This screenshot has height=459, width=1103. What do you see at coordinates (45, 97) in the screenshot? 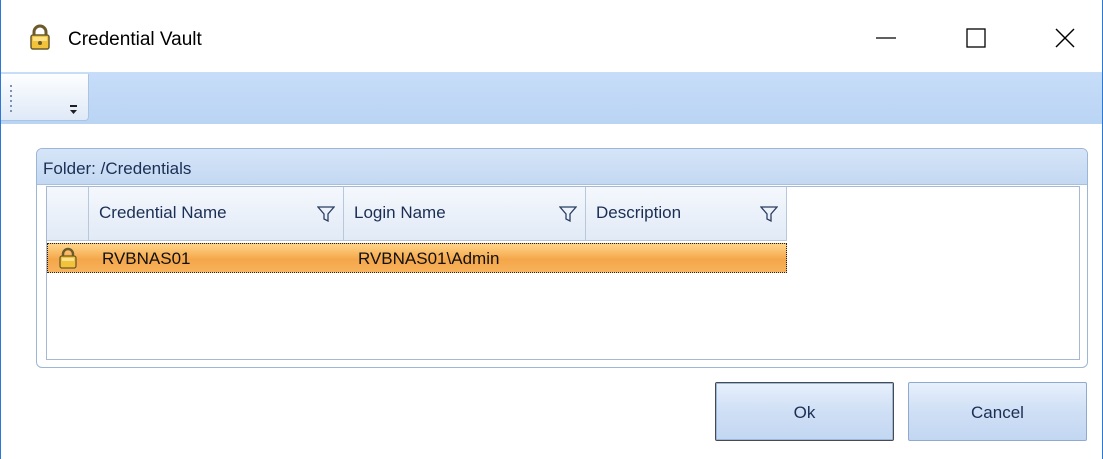
I see `toolbar-group` at bounding box center [45, 97].